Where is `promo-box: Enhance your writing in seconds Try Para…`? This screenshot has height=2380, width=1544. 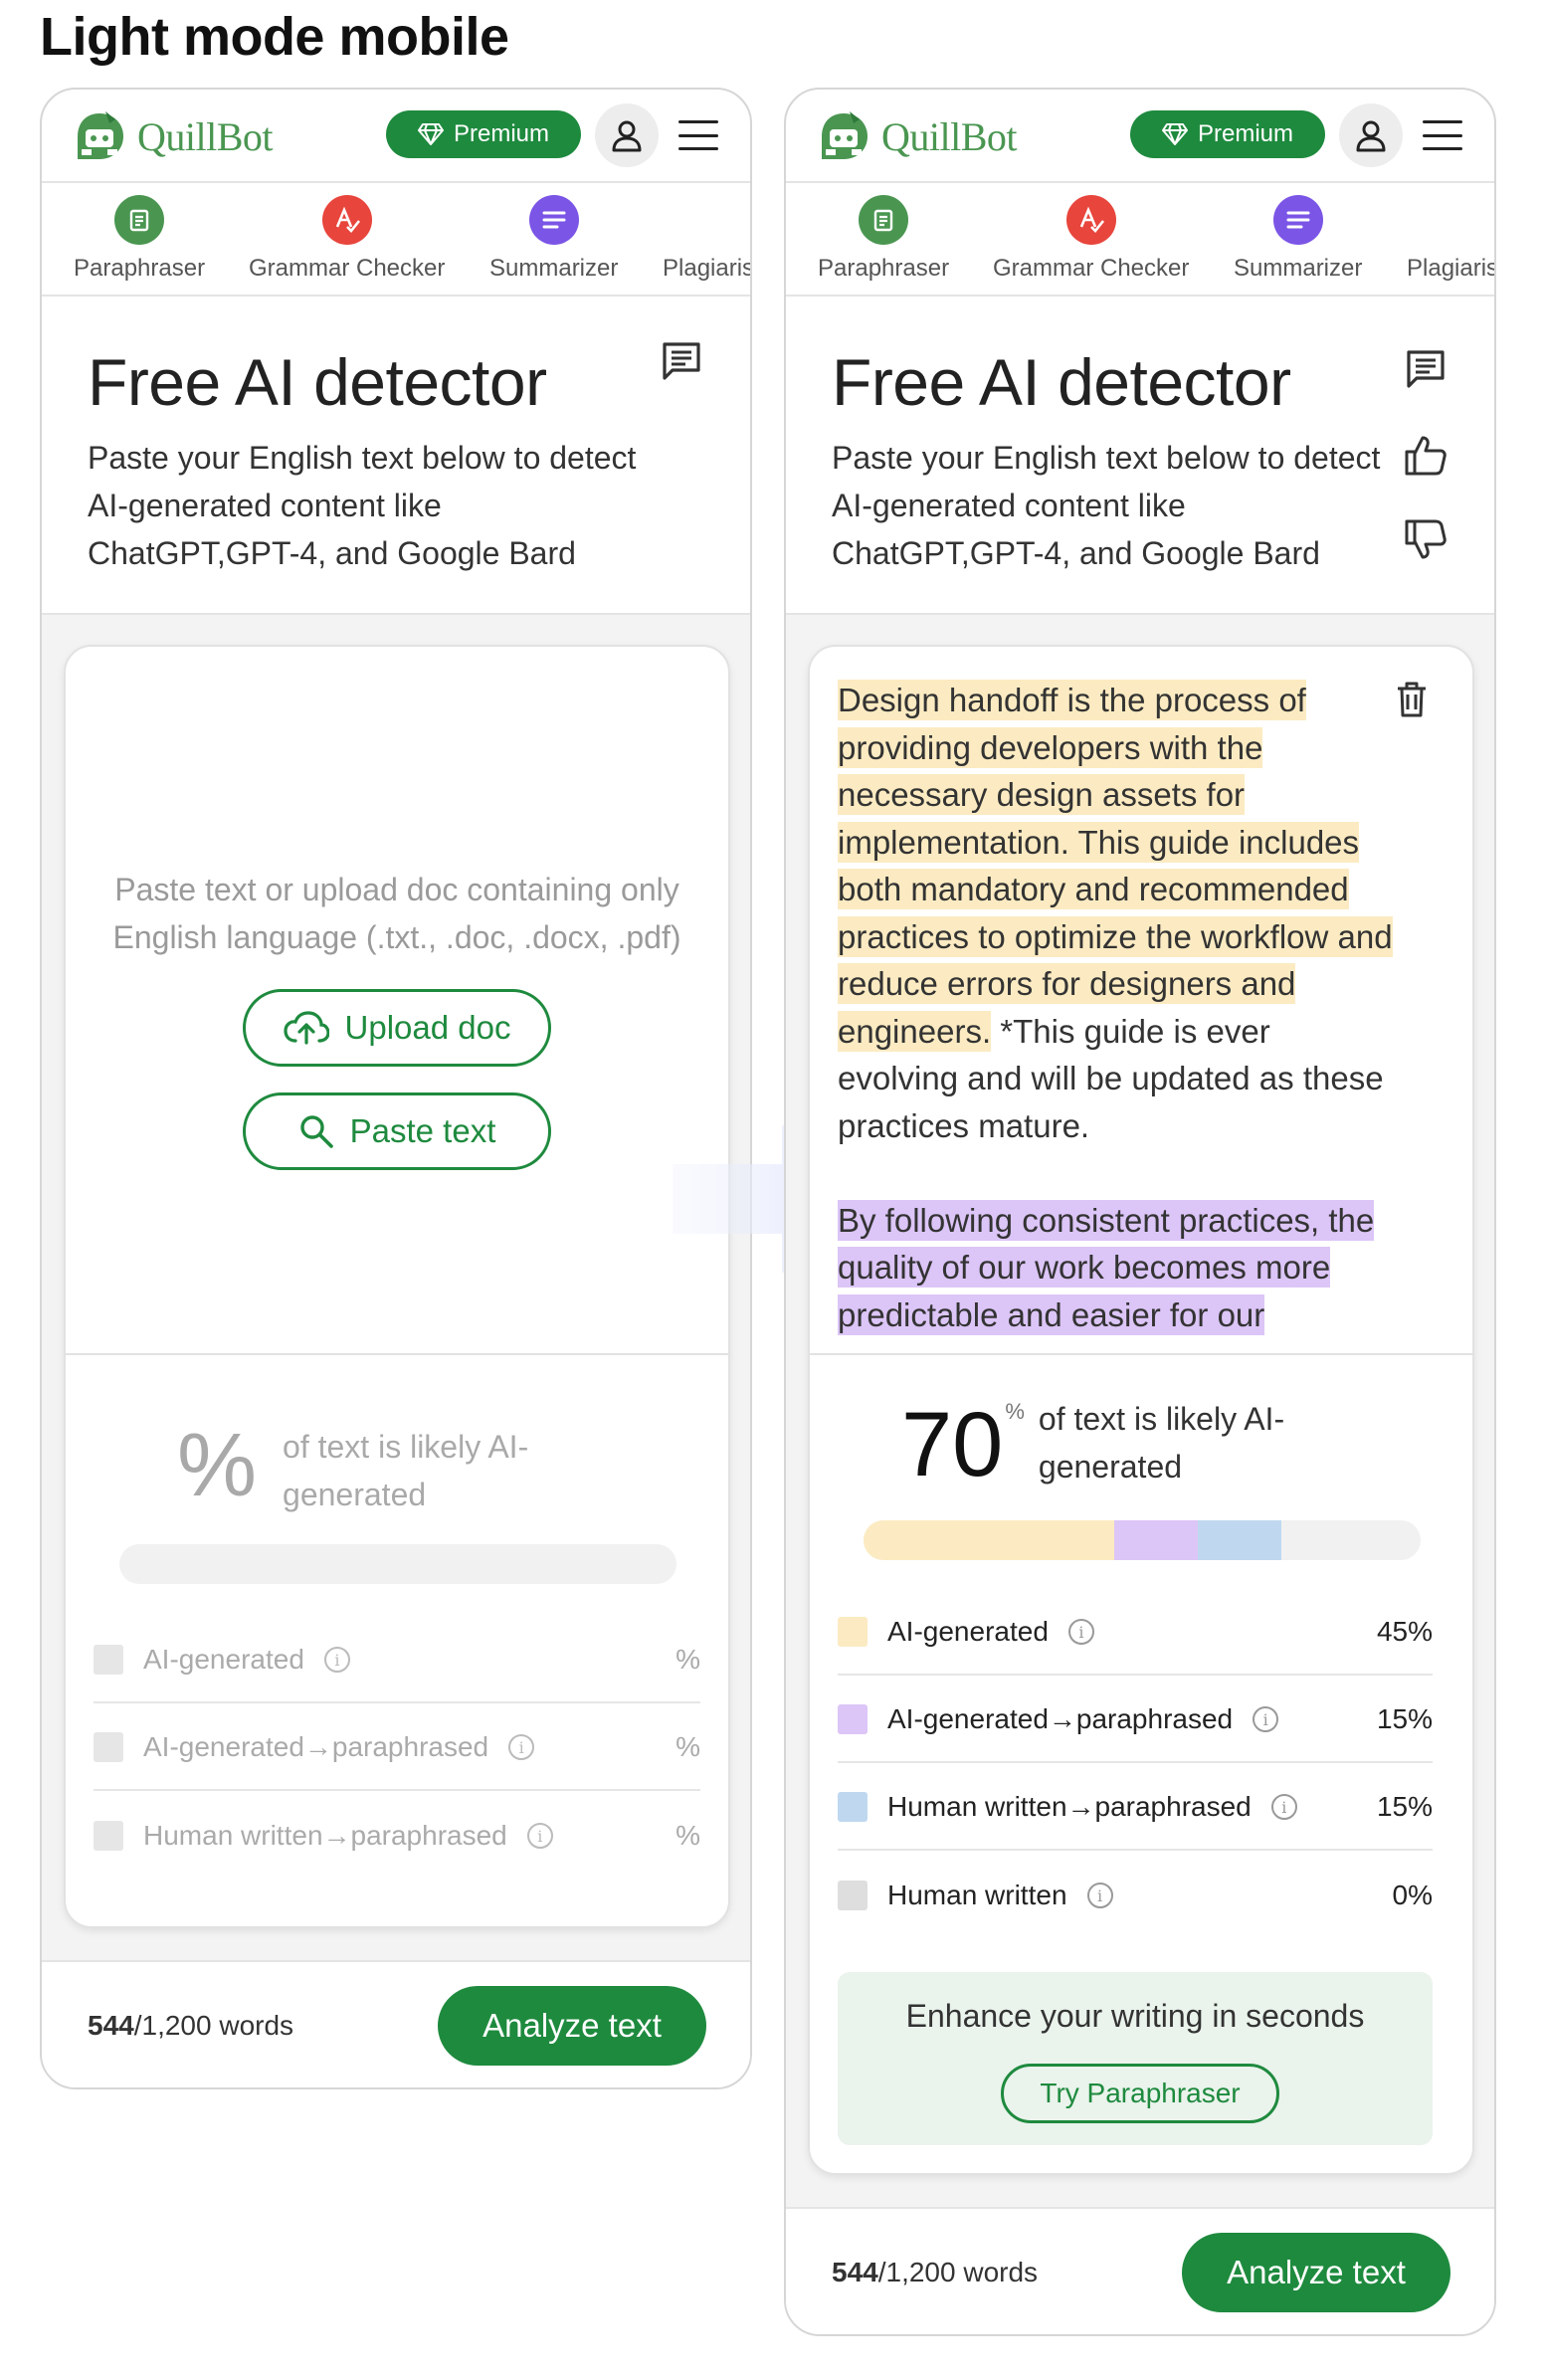
promo-box: Enhance your writing in seconds Try Para… is located at coordinates (1135, 2058).